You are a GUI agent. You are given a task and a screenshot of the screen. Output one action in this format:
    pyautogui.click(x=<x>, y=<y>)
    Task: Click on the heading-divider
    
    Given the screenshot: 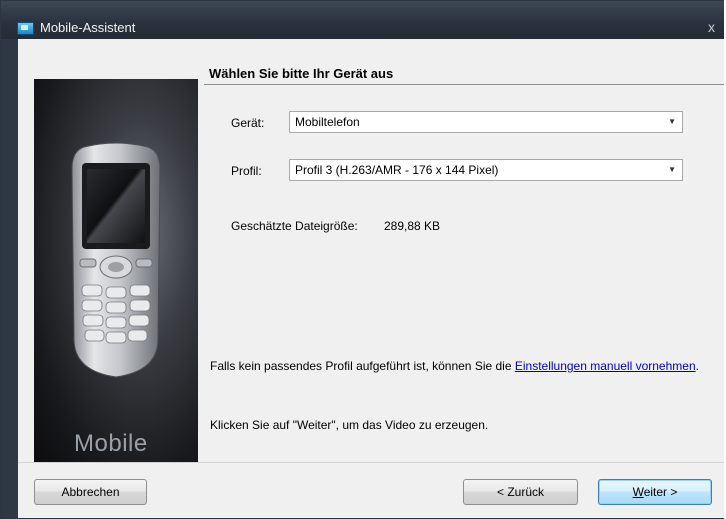 What is the action you would take?
    pyautogui.click(x=464, y=84)
    